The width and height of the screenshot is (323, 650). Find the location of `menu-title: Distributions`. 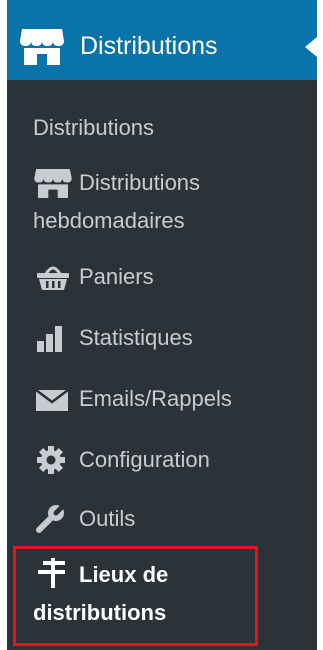

menu-title: Distributions is located at coordinates (149, 46).